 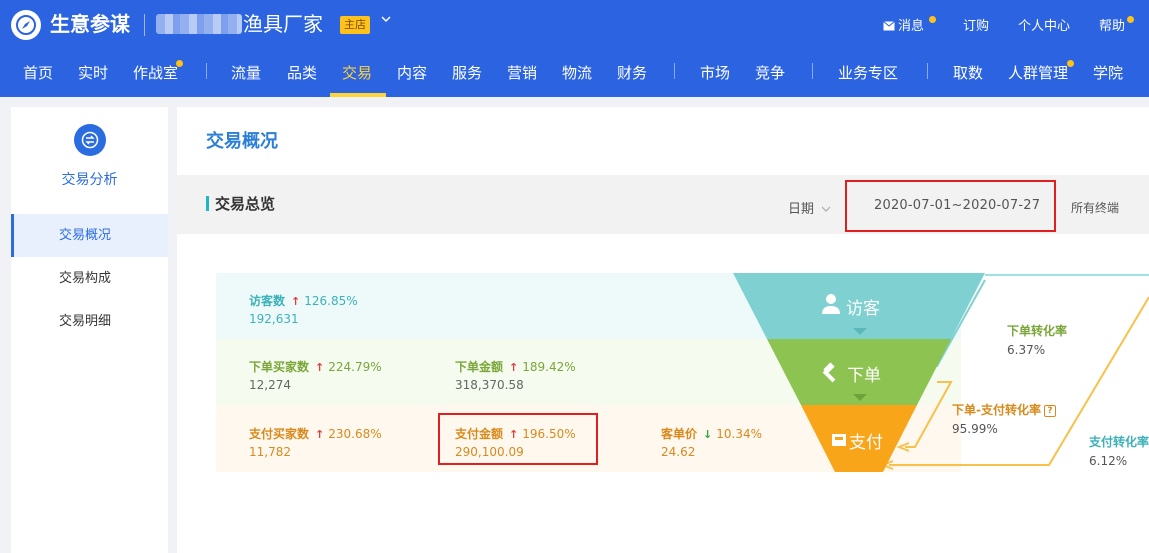 What do you see at coordinates (93, 73) in the screenshot?
I see `nav-realtime: 实时` at bounding box center [93, 73].